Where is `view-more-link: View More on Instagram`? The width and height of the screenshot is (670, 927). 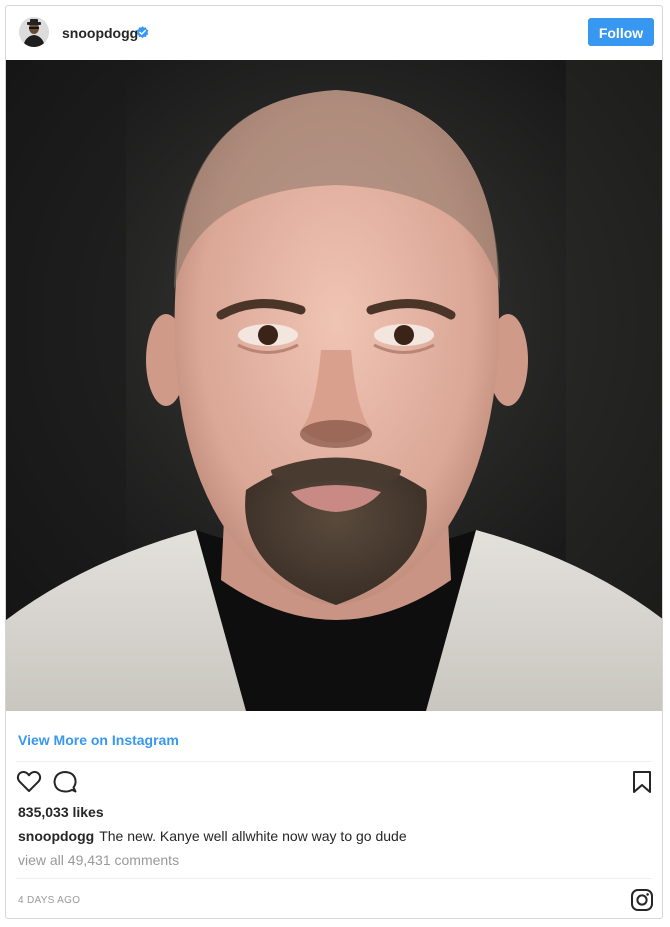 view-more-link: View More on Instagram is located at coordinates (98, 740).